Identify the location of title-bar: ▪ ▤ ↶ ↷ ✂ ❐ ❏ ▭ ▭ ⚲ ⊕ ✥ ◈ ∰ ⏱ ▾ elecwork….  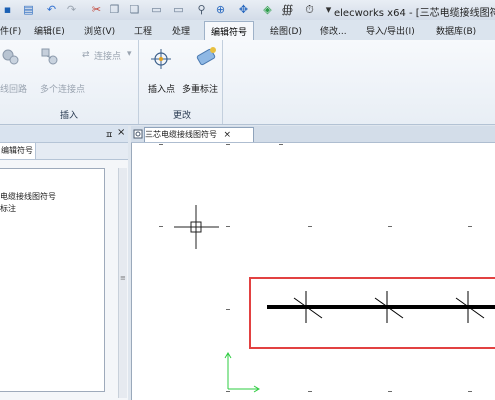
(247, 10).